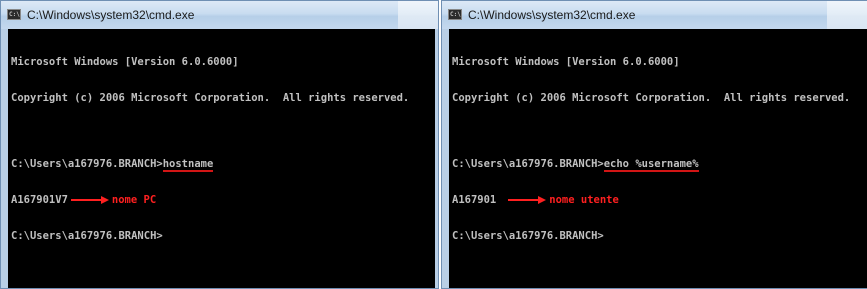  What do you see at coordinates (134, 200) in the screenshot?
I see `annotation-label: nome PC` at bounding box center [134, 200].